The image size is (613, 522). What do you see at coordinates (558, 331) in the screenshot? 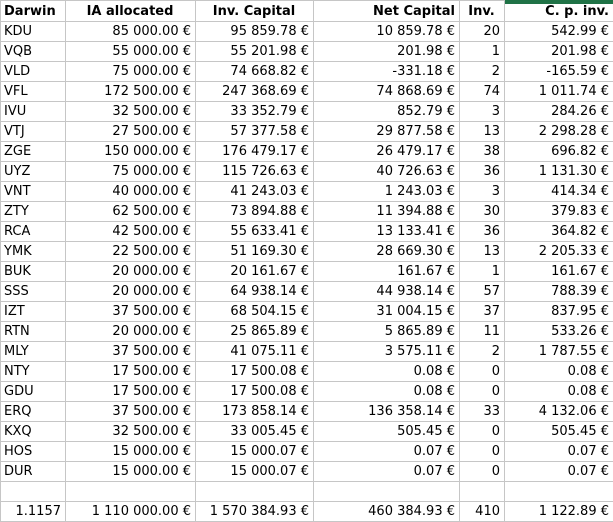
I see `cell-cost-per-inv: 533.26 €` at bounding box center [558, 331].